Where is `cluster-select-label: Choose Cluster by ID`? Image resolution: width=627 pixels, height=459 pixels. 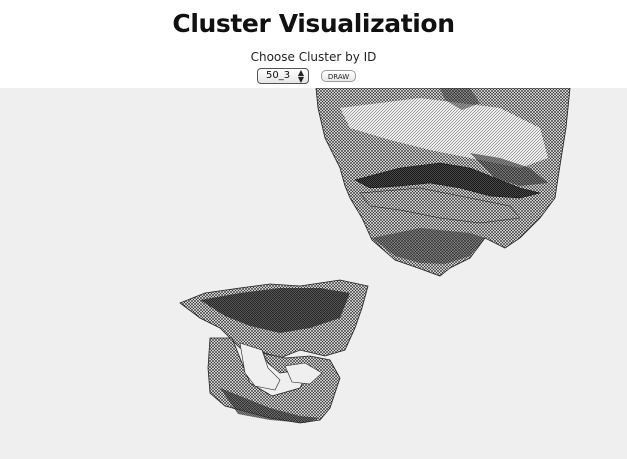 cluster-select-label: Choose Cluster by ID is located at coordinates (313, 57).